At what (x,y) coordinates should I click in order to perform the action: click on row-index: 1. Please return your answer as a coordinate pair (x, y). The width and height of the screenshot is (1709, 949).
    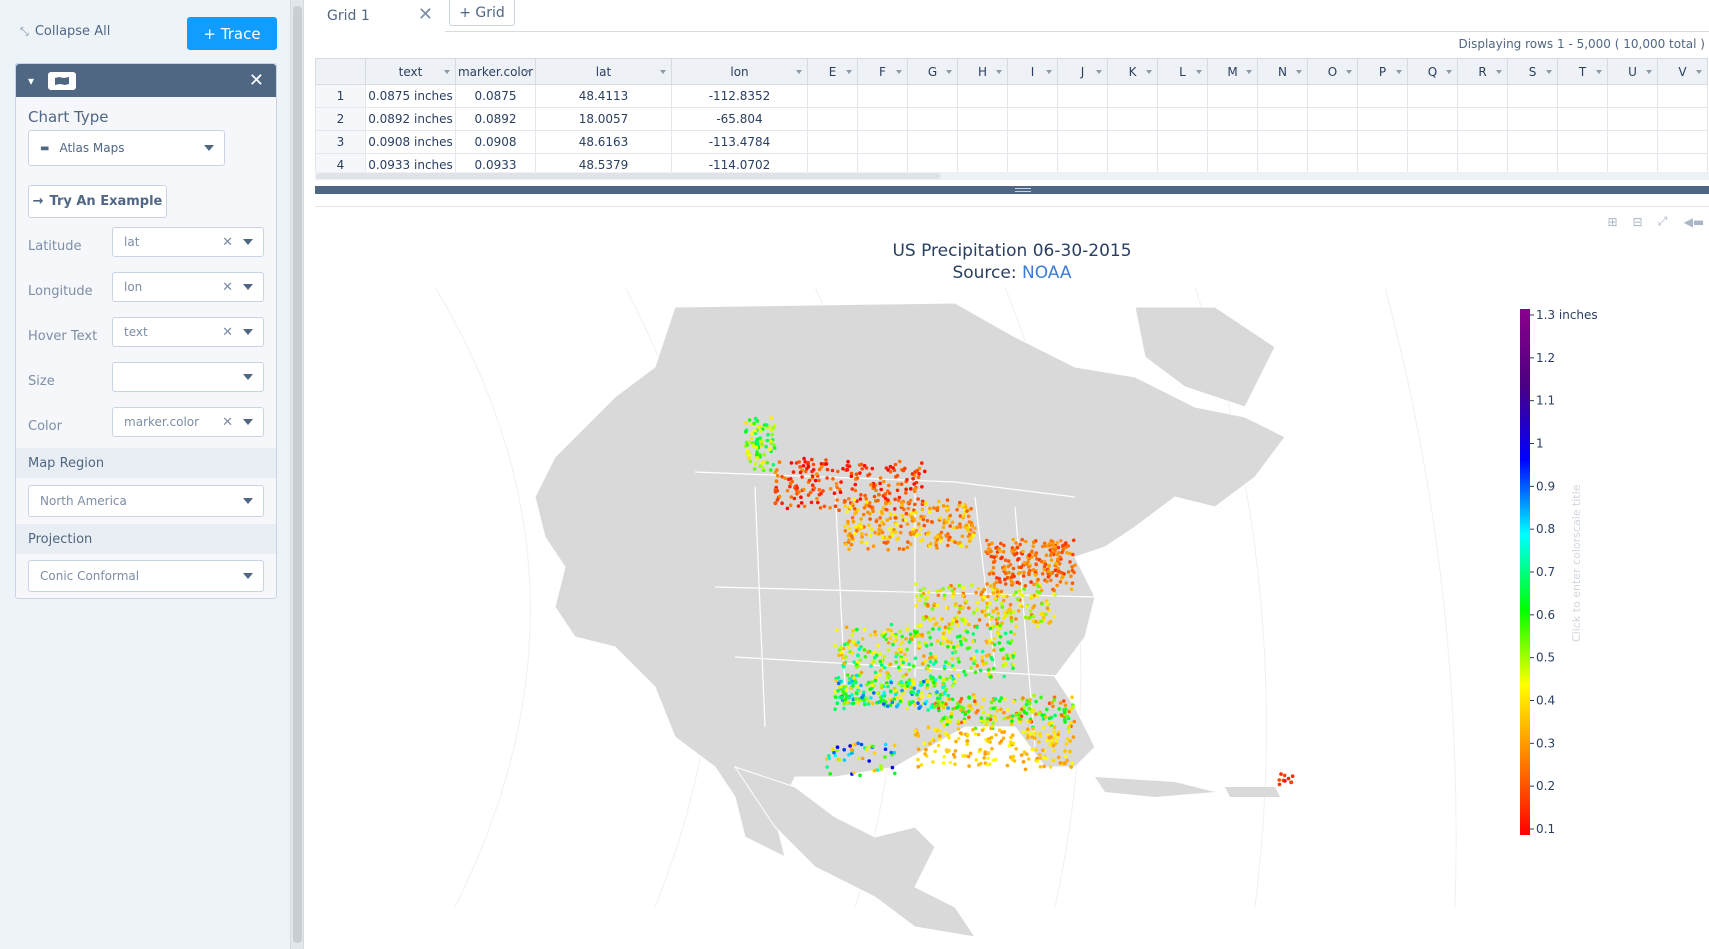
    Looking at the image, I should click on (340, 96).